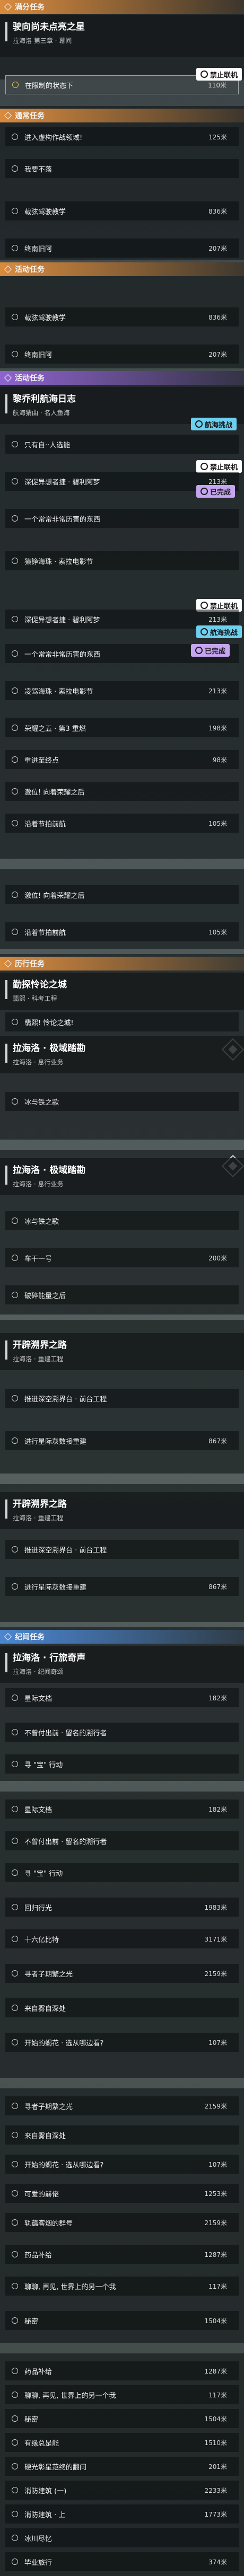 This screenshot has width=244, height=2576. Describe the element at coordinates (122, 7) in the screenshot. I see `category-header-main: 满分任务` at that location.